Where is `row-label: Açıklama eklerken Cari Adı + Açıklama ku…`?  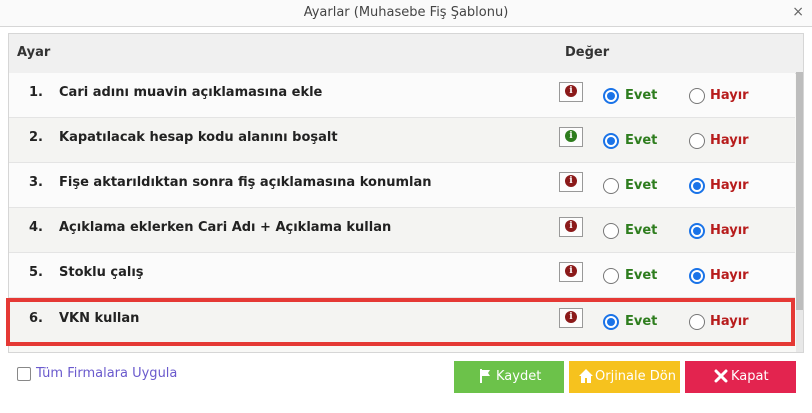
row-label: Açıklama eklerken Cari Adı + Açıklama ku… is located at coordinates (225, 227).